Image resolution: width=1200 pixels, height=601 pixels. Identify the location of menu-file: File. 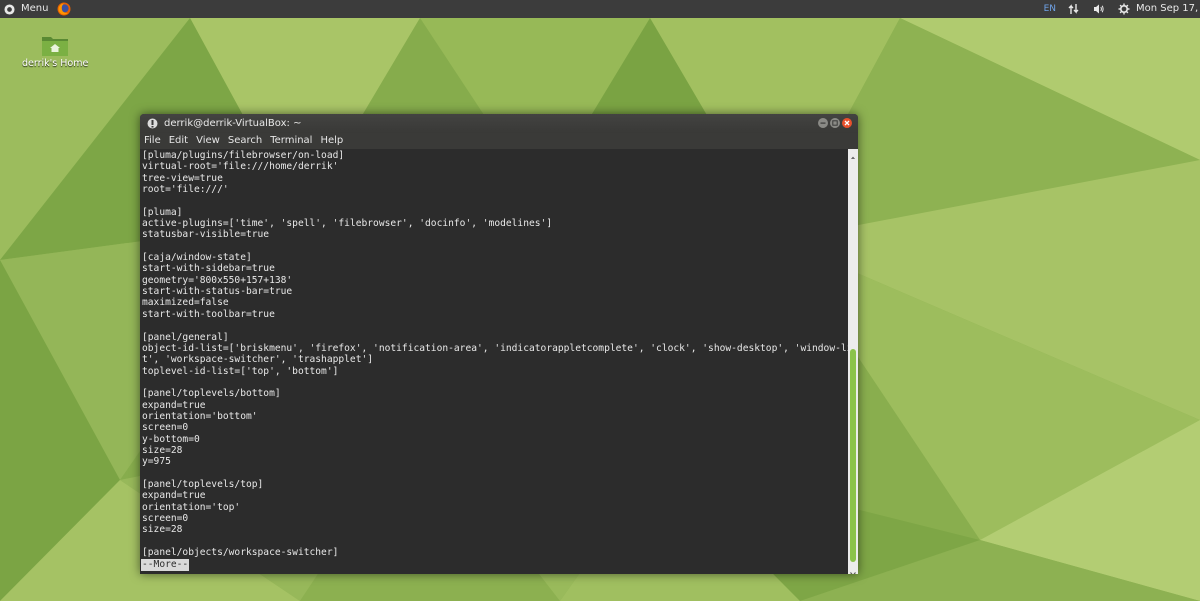
(152, 141).